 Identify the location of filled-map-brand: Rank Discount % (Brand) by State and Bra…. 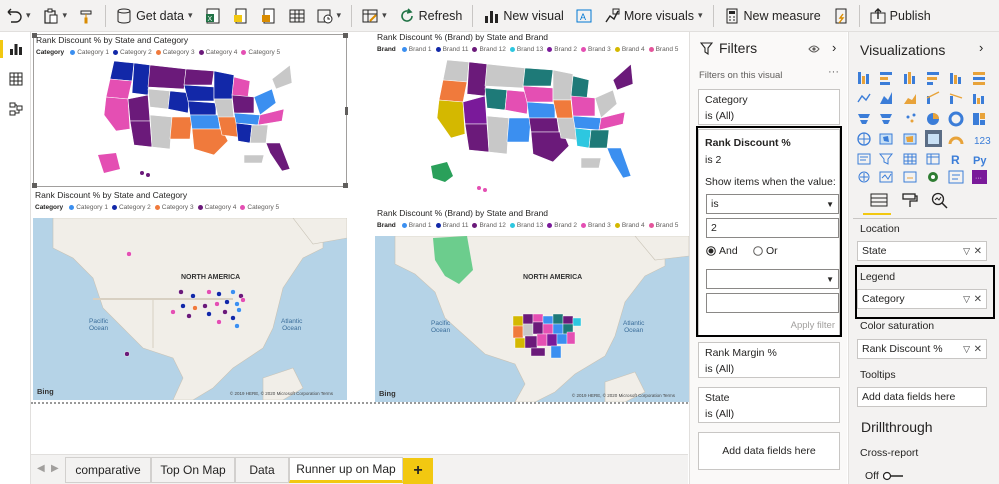
(533, 116).